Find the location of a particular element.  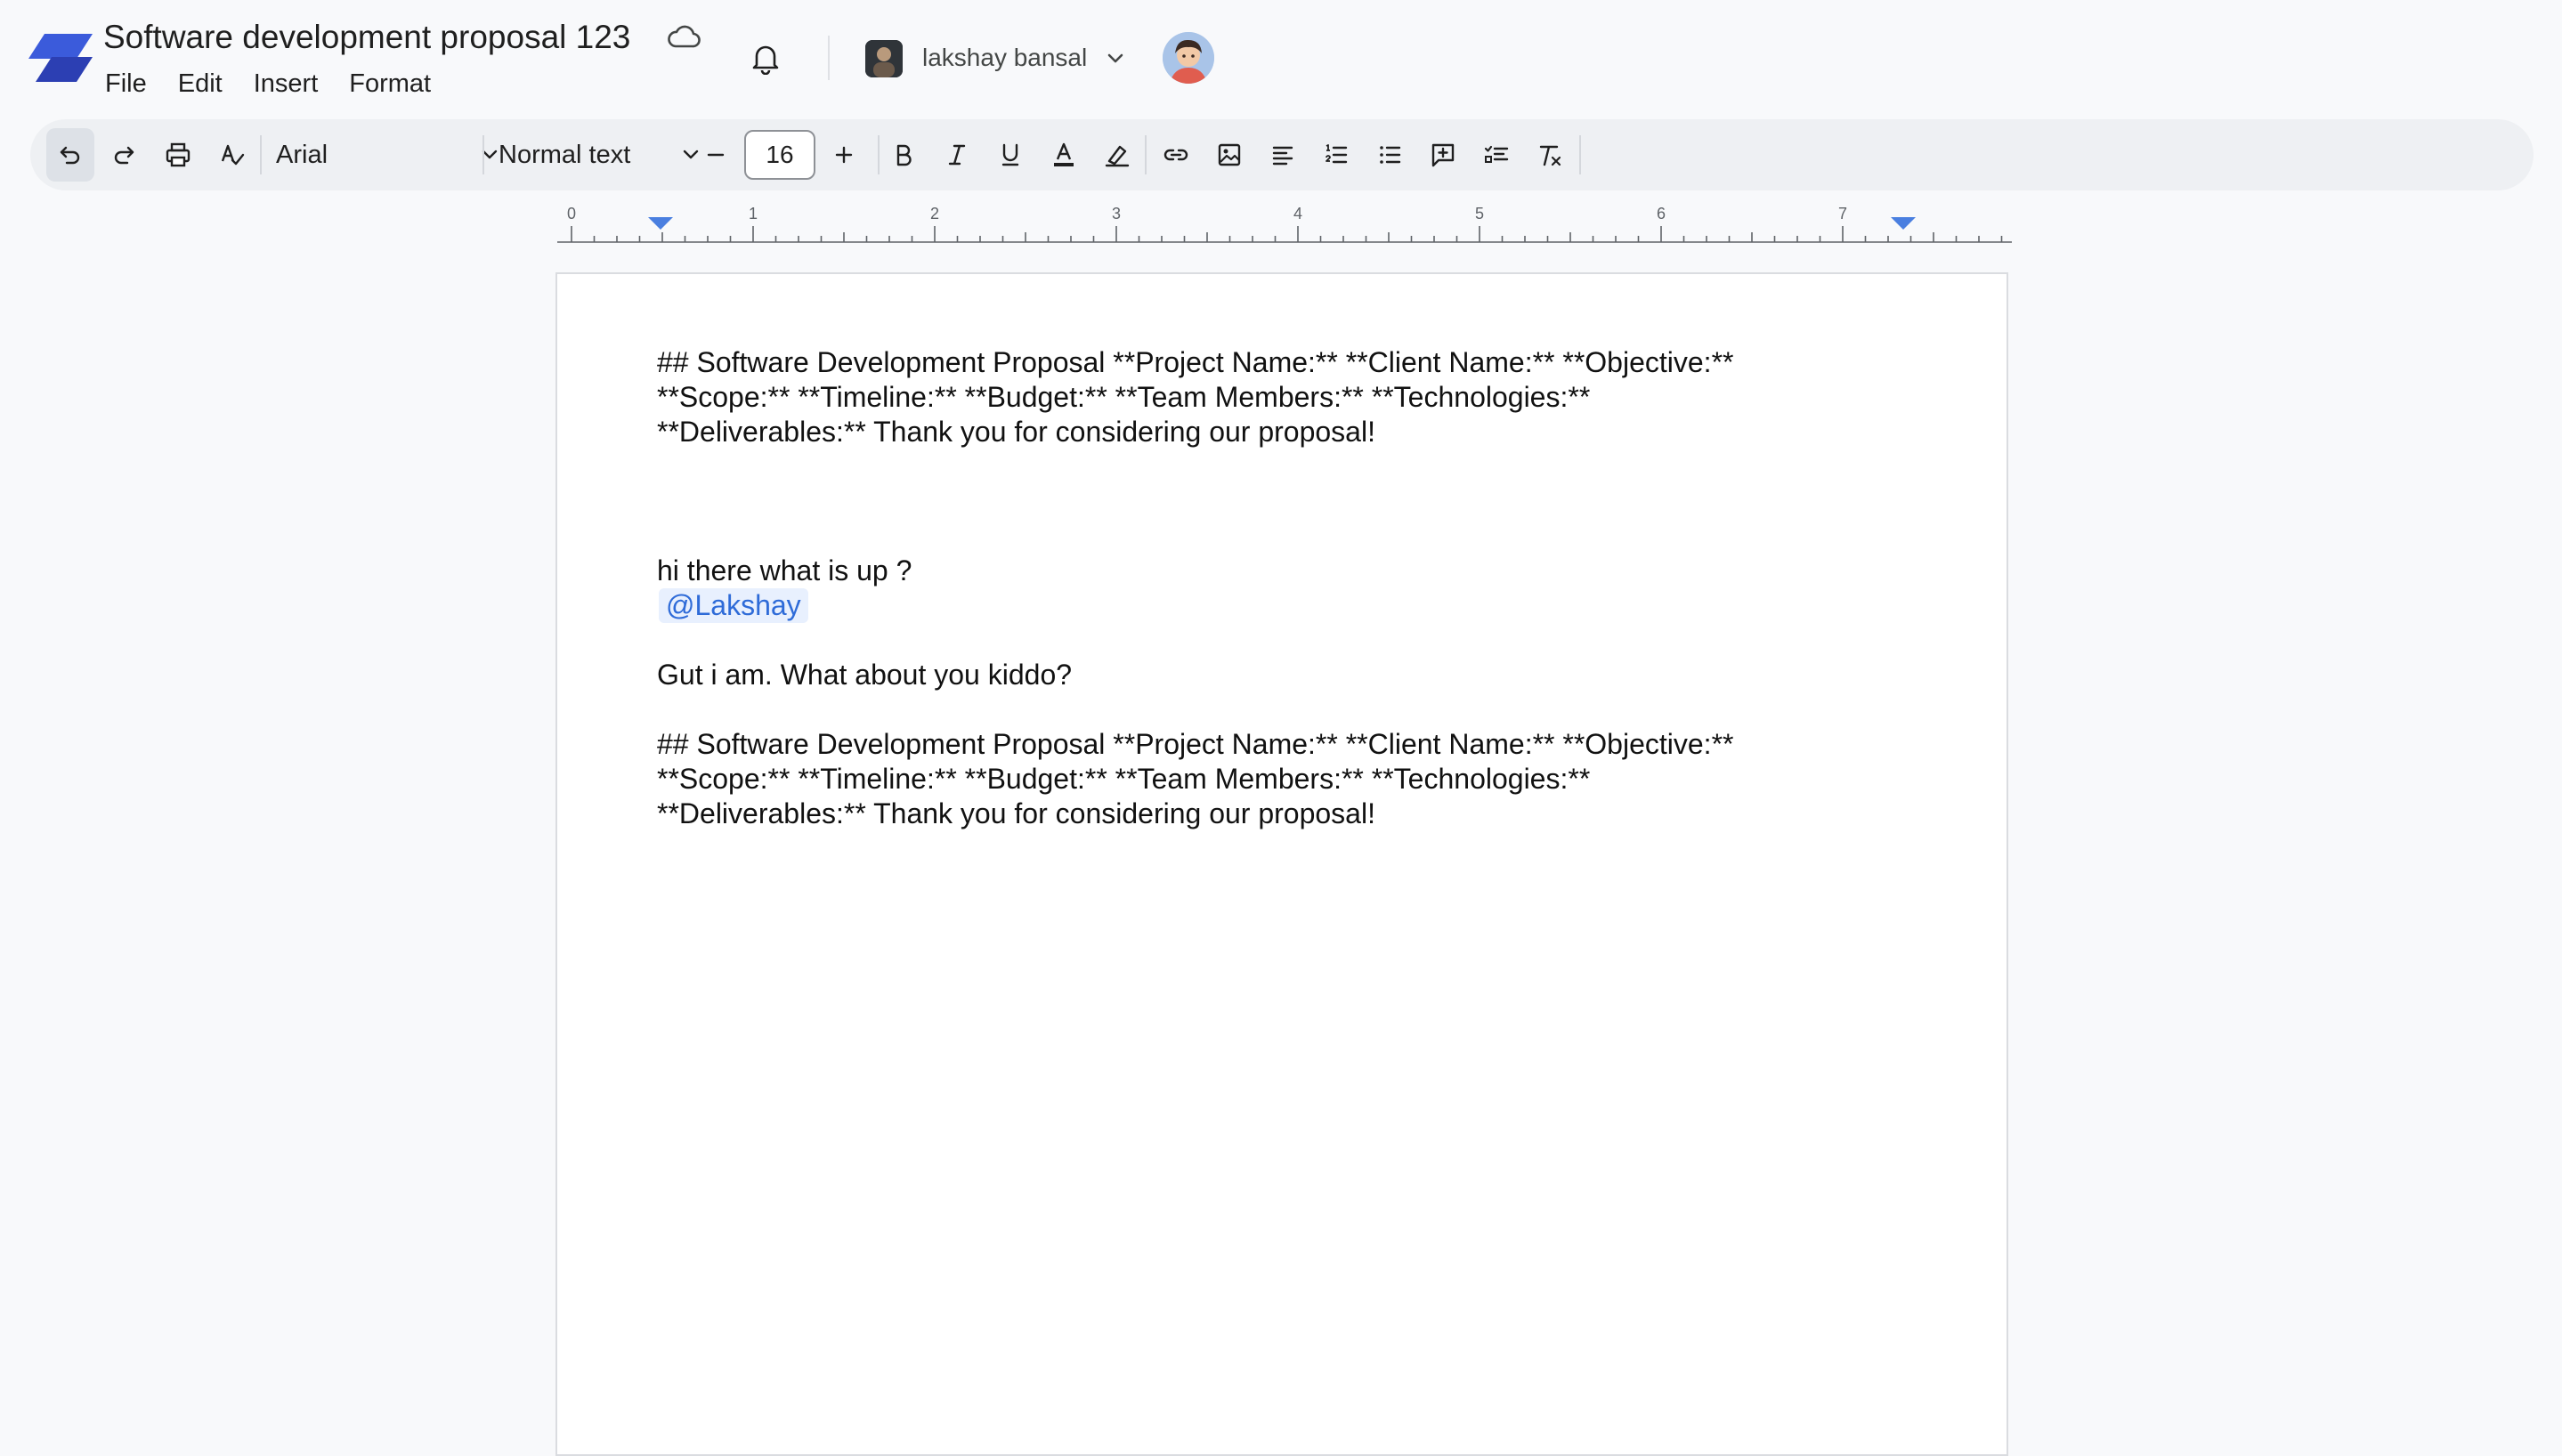

minus-icon is located at coordinates (716, 155).